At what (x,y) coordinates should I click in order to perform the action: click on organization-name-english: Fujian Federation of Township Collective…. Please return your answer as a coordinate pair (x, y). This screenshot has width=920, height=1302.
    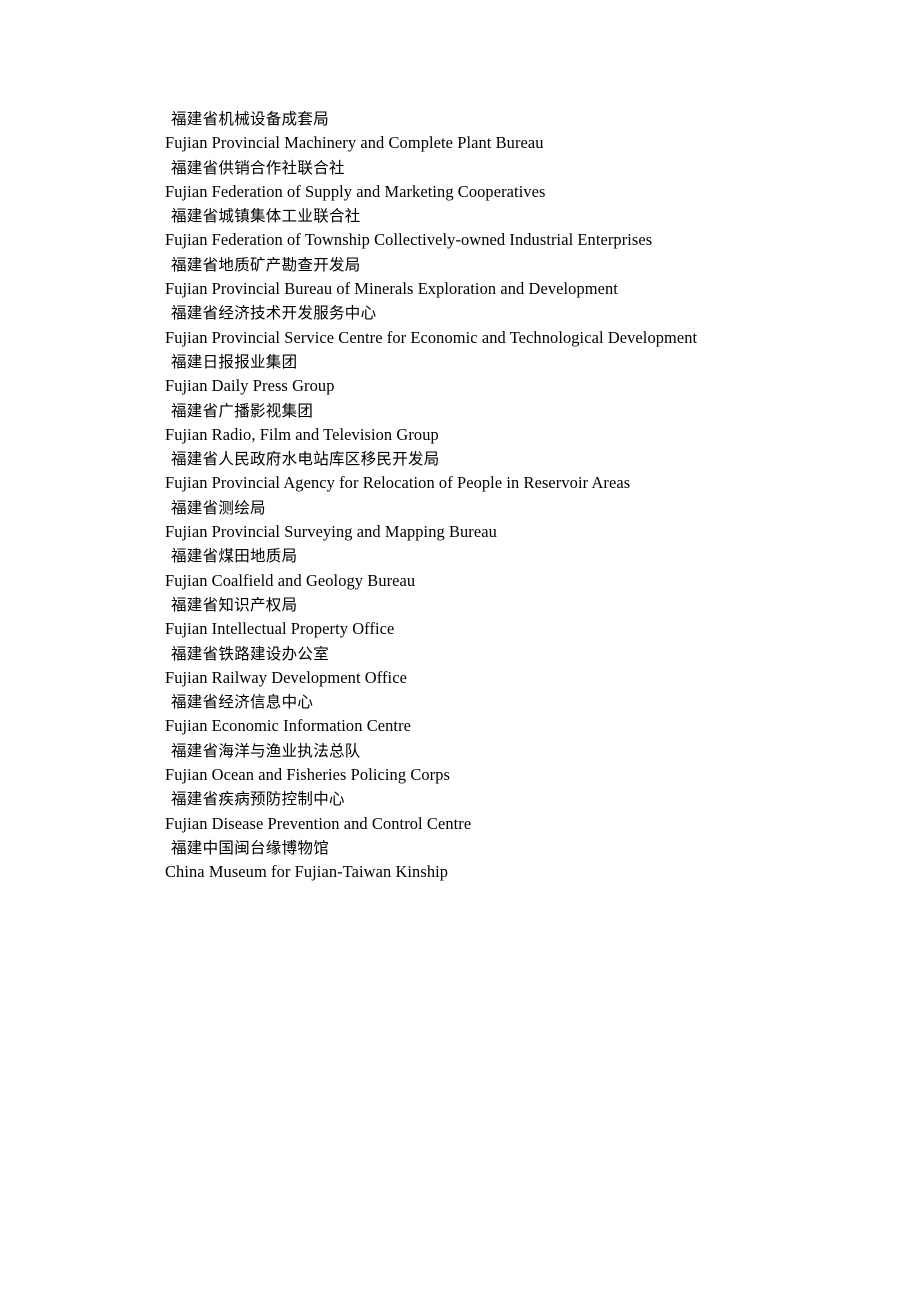
    Looking at the image, I should click on (409, 240).